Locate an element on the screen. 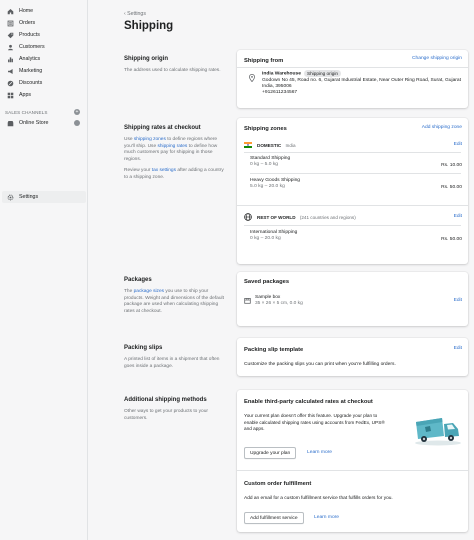 Image resolution: width=474 pixels, height=540 pixels. page-title: Shipping is located at coordinates (149, 26).